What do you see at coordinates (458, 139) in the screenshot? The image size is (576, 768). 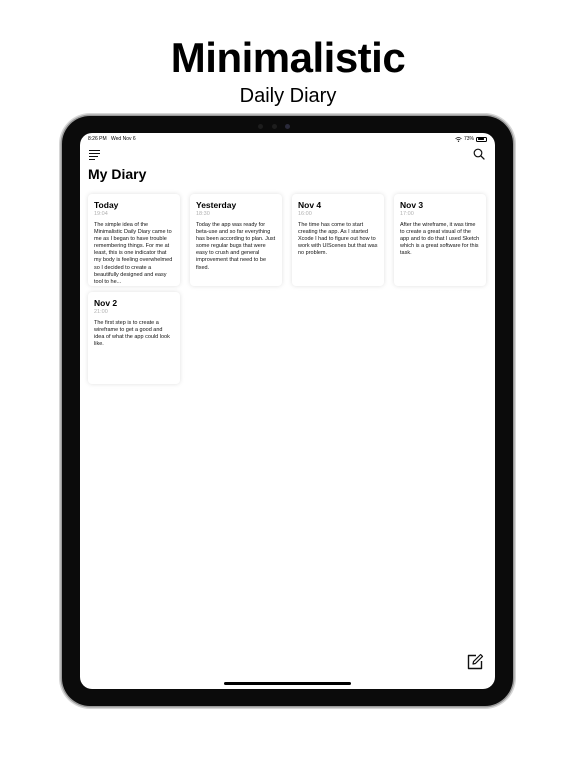 I see `wifi-icon` at bounding box center [458, 139].